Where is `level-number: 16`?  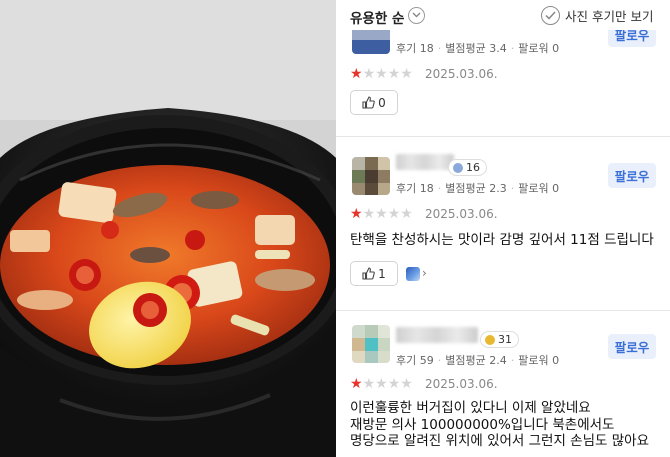 level-number: 16 is located at coordinates (473, 167).